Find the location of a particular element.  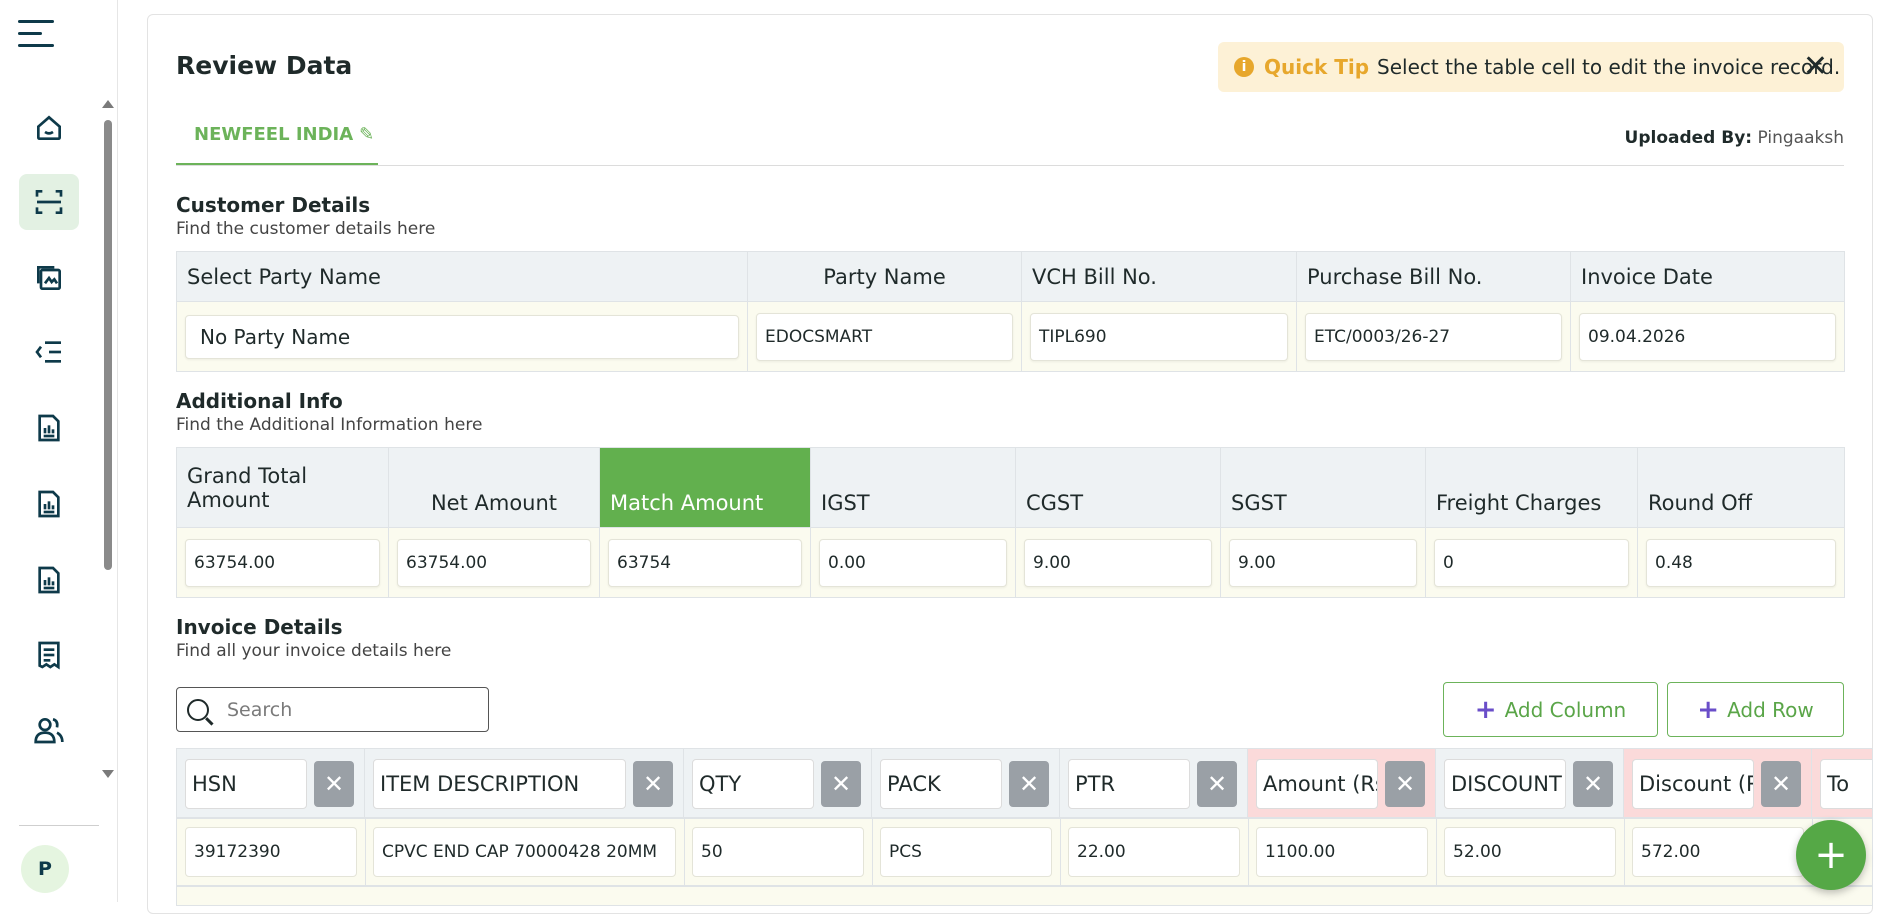

add-fab-button: + is located at coordinates (1831, 855).